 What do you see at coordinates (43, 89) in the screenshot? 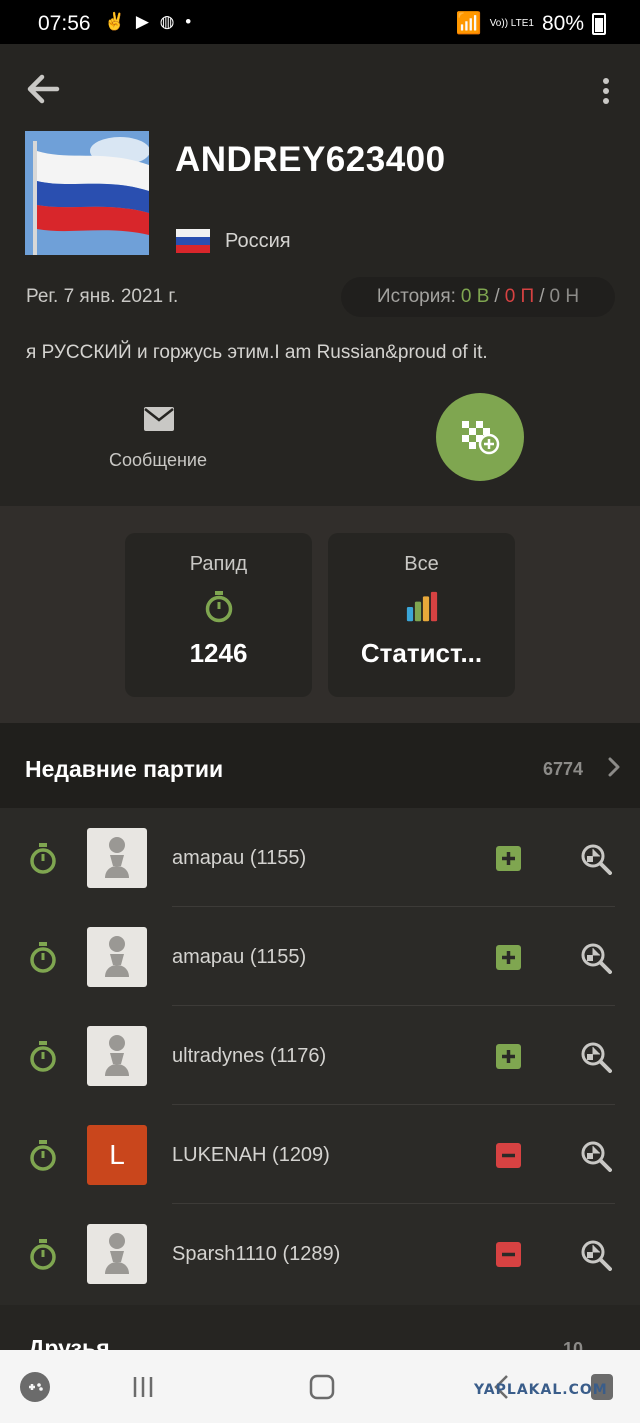
I see `back-arrow-icon` at bounding box center [43, 89].